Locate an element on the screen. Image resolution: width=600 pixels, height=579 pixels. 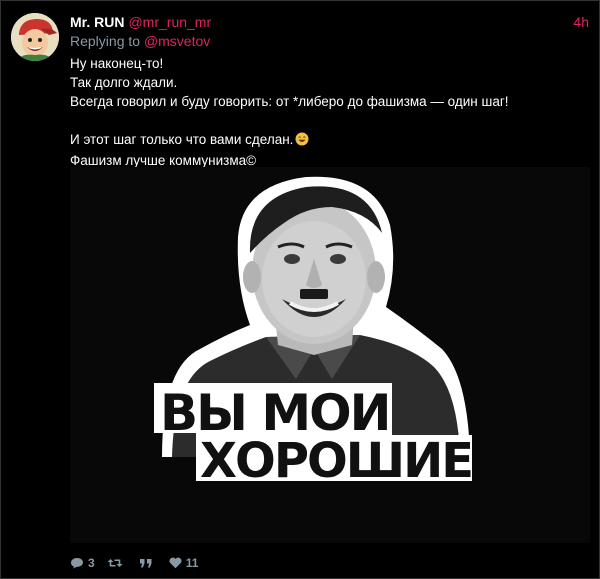
author-handle: @mr_run_mr is located at coordinates (169, 22).